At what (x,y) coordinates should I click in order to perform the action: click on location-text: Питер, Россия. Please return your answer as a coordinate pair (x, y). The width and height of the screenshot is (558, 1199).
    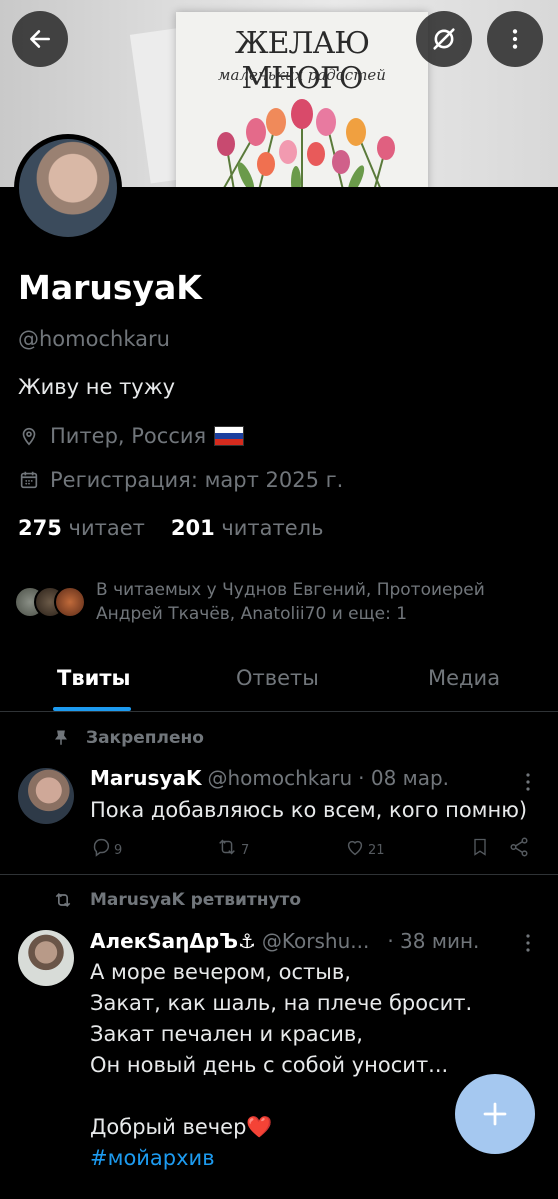
    Looking at the image, I should click on (128, 436).